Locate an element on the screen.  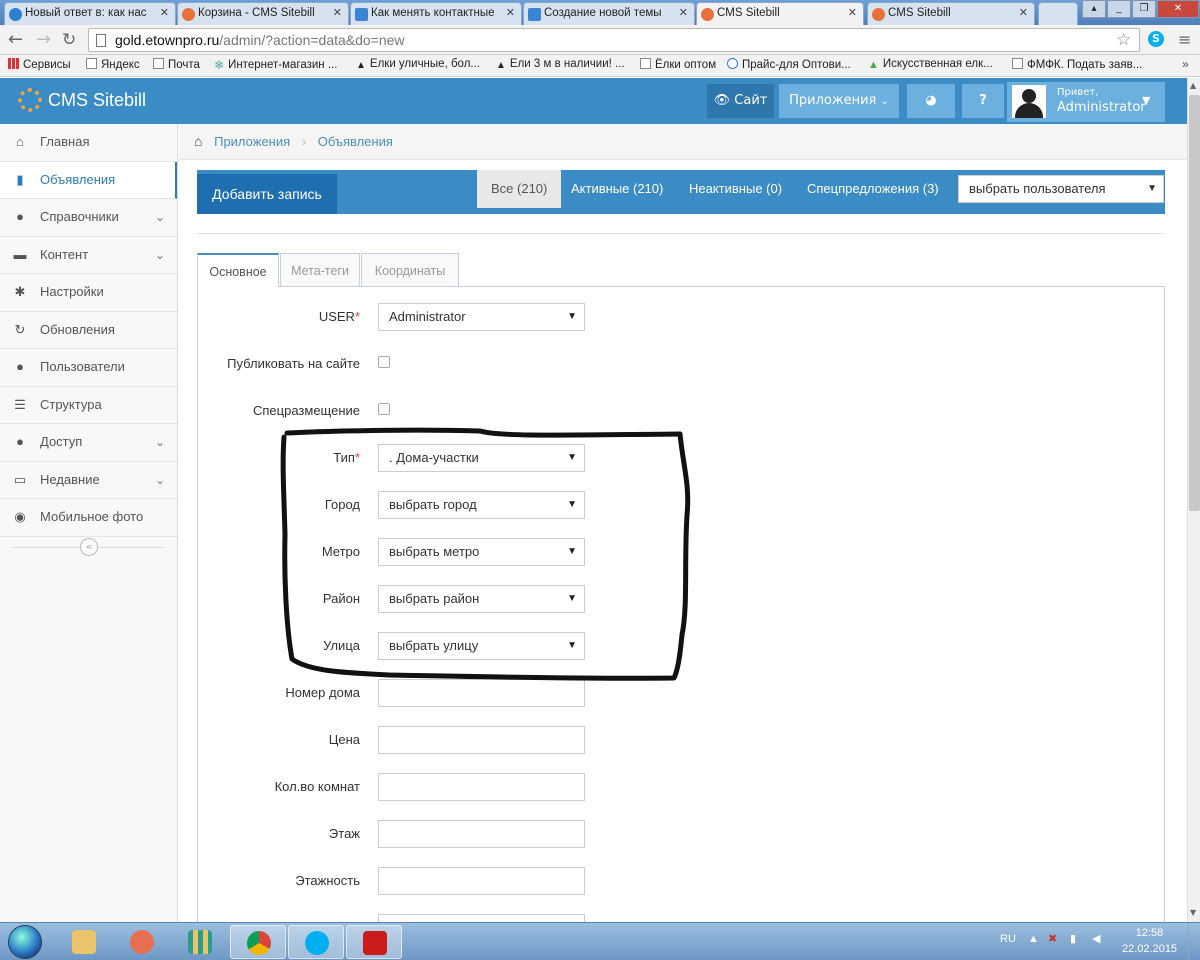
forward-icon: → is located at coordinates (43, 40).